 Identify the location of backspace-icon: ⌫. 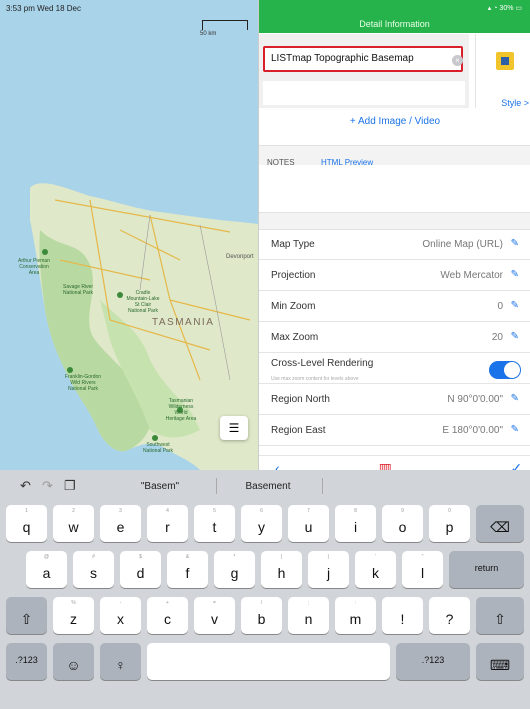
(500, 527).